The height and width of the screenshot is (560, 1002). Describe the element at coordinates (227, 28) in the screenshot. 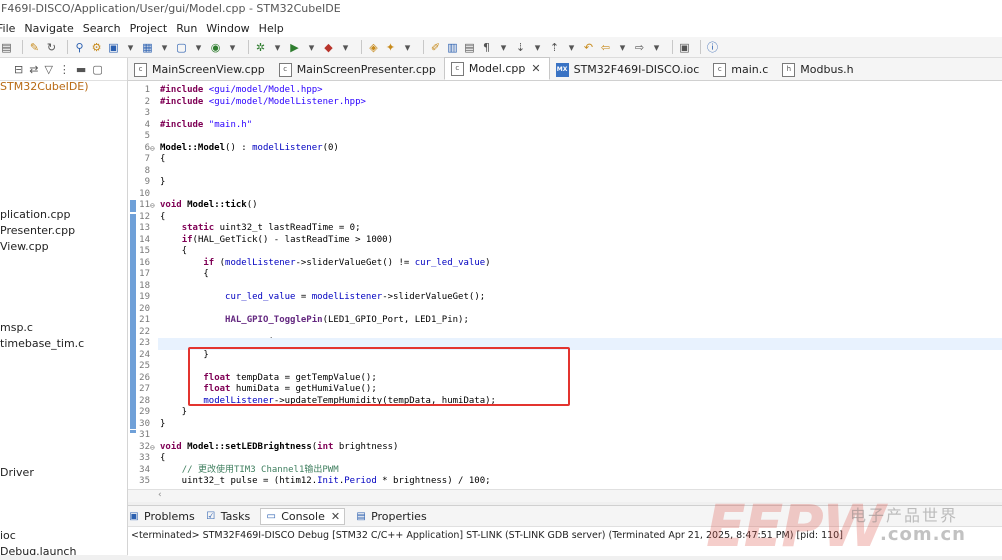

I see `menu-window: Window` at that location.